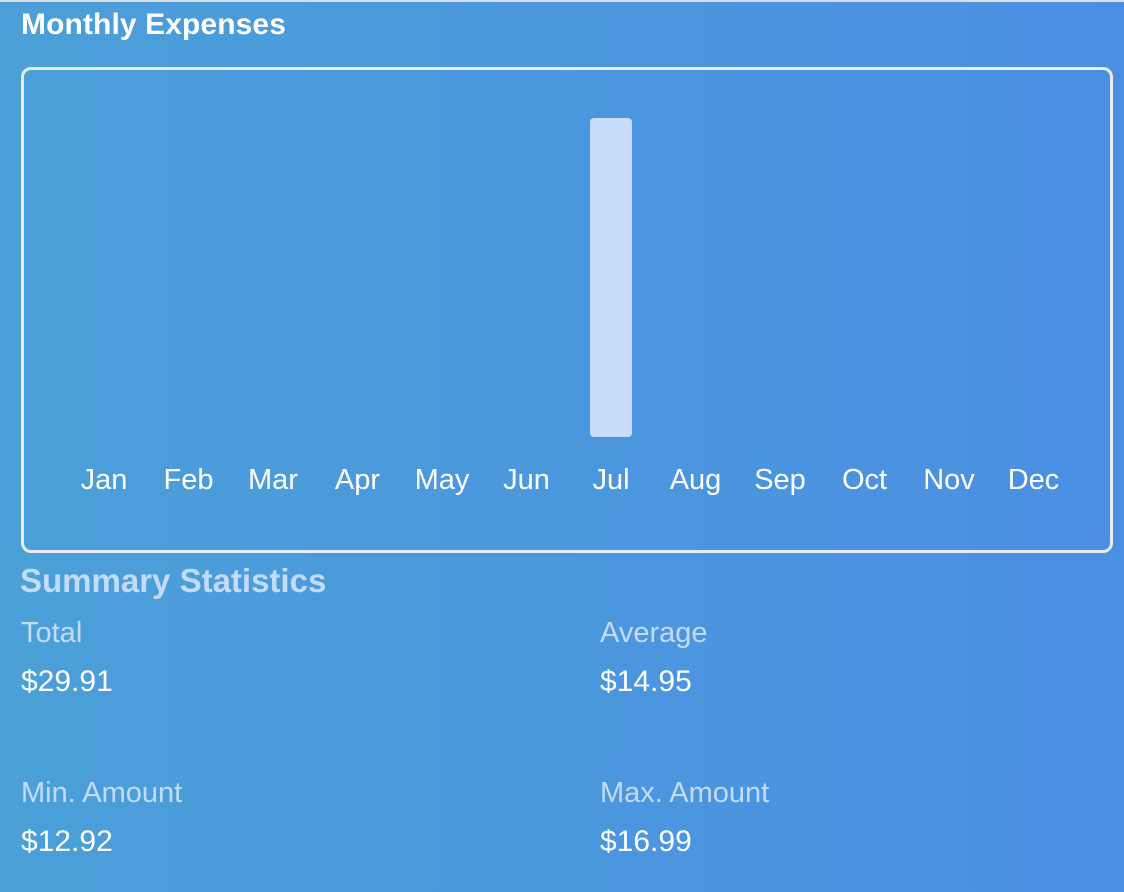  I want to click on bars-layer, so click(611, 277).